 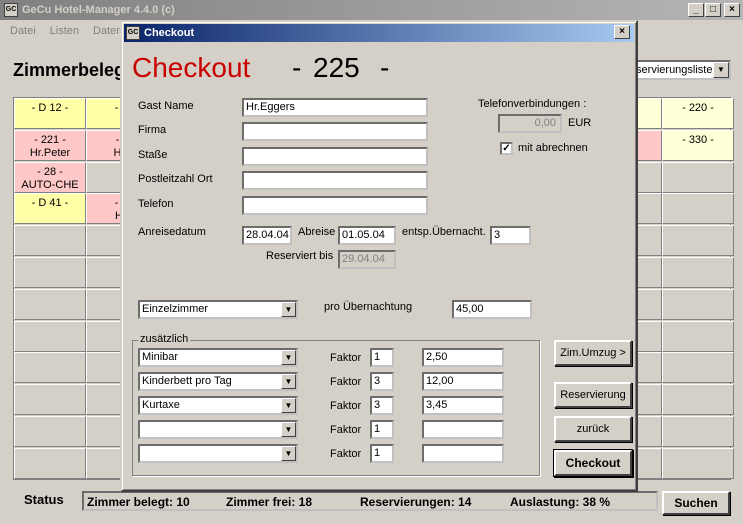 I want to click on price-per-night-input: 45,00, so click(x=492, y=309).